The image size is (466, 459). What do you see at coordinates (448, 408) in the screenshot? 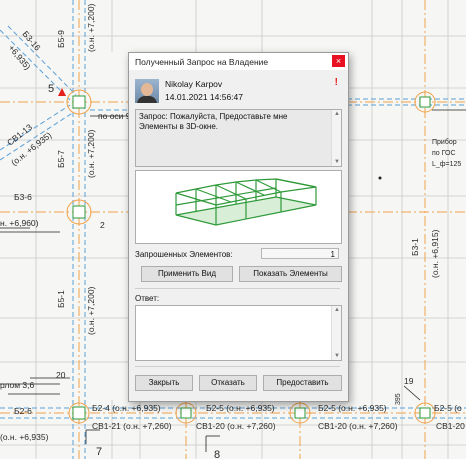
I see `label-b2-5-c: Б2-5 (о` at bounding box center [448, 408].